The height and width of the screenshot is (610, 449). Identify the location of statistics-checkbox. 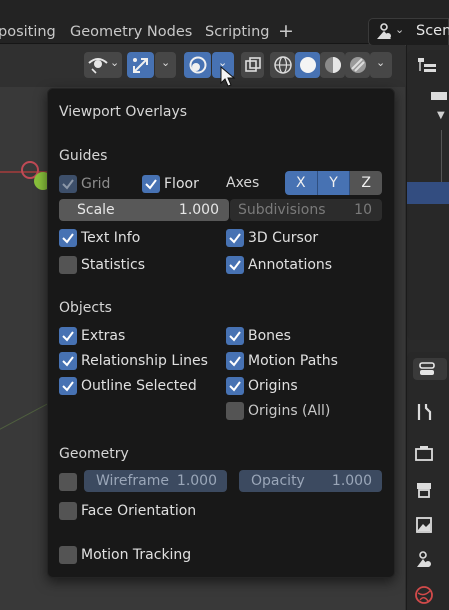
(68, 265).